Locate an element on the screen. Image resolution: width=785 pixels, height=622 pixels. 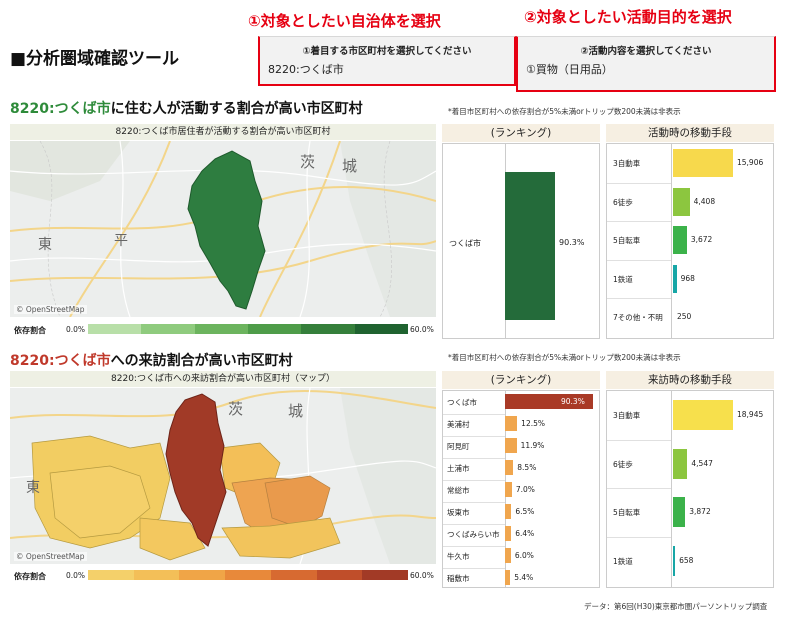
ranking-value: 6.4% is located at coordinates (525, 533).